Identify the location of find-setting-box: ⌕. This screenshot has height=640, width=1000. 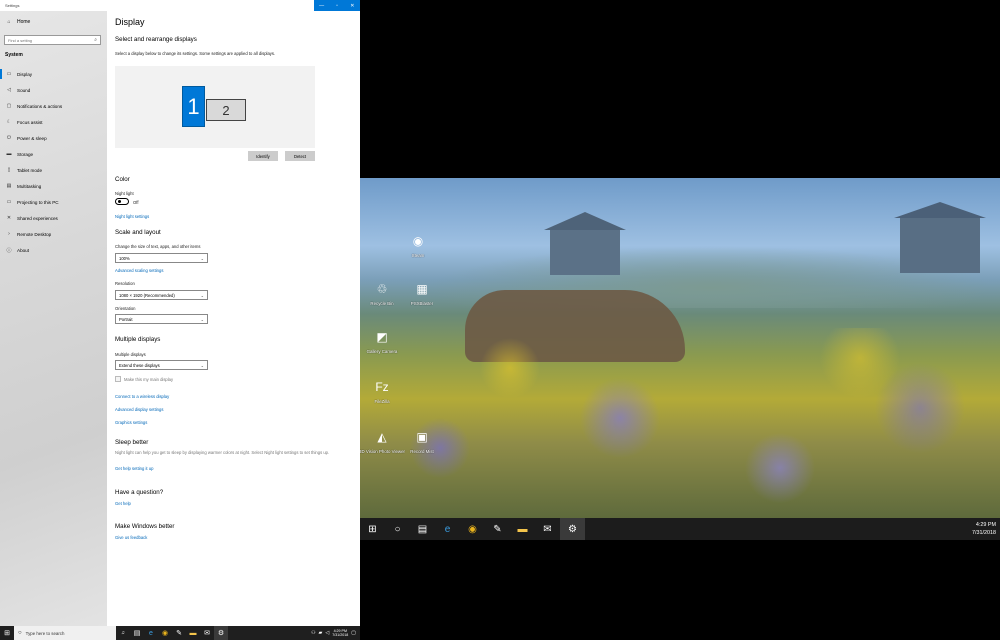
(52, 40).